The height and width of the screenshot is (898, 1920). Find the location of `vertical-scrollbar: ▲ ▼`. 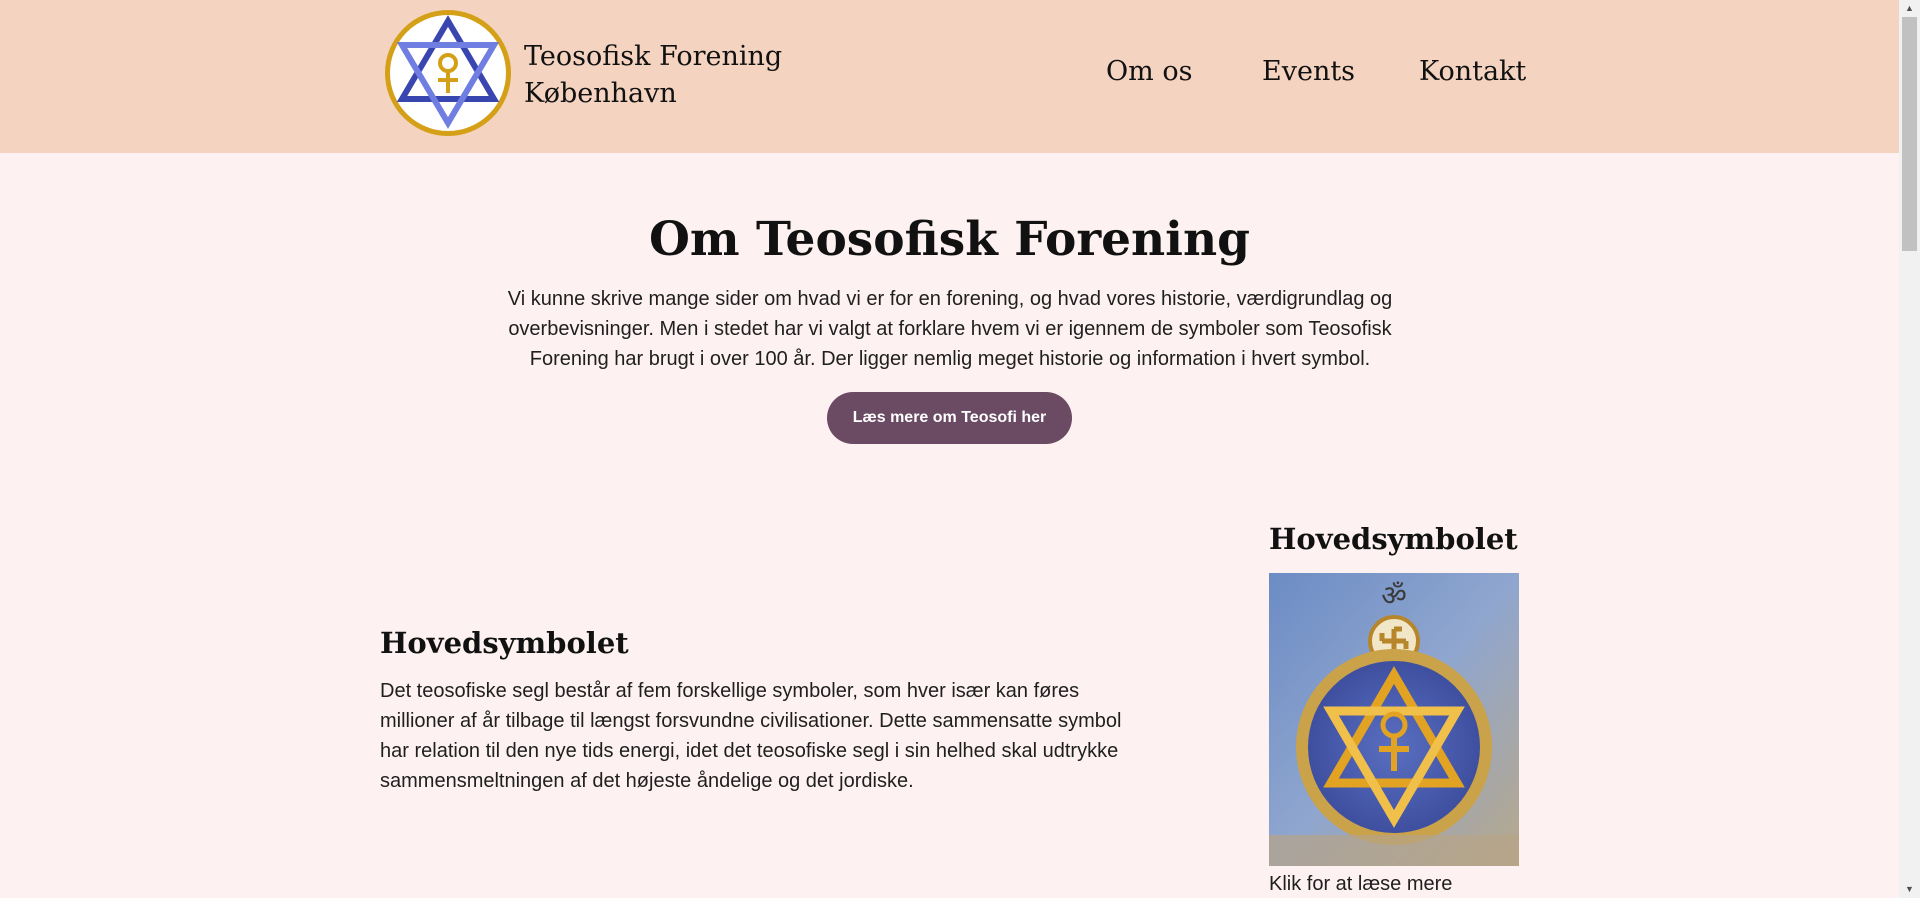

vertical-scrollbar: ▲ ▼ is located at coordinates (1909, 449).